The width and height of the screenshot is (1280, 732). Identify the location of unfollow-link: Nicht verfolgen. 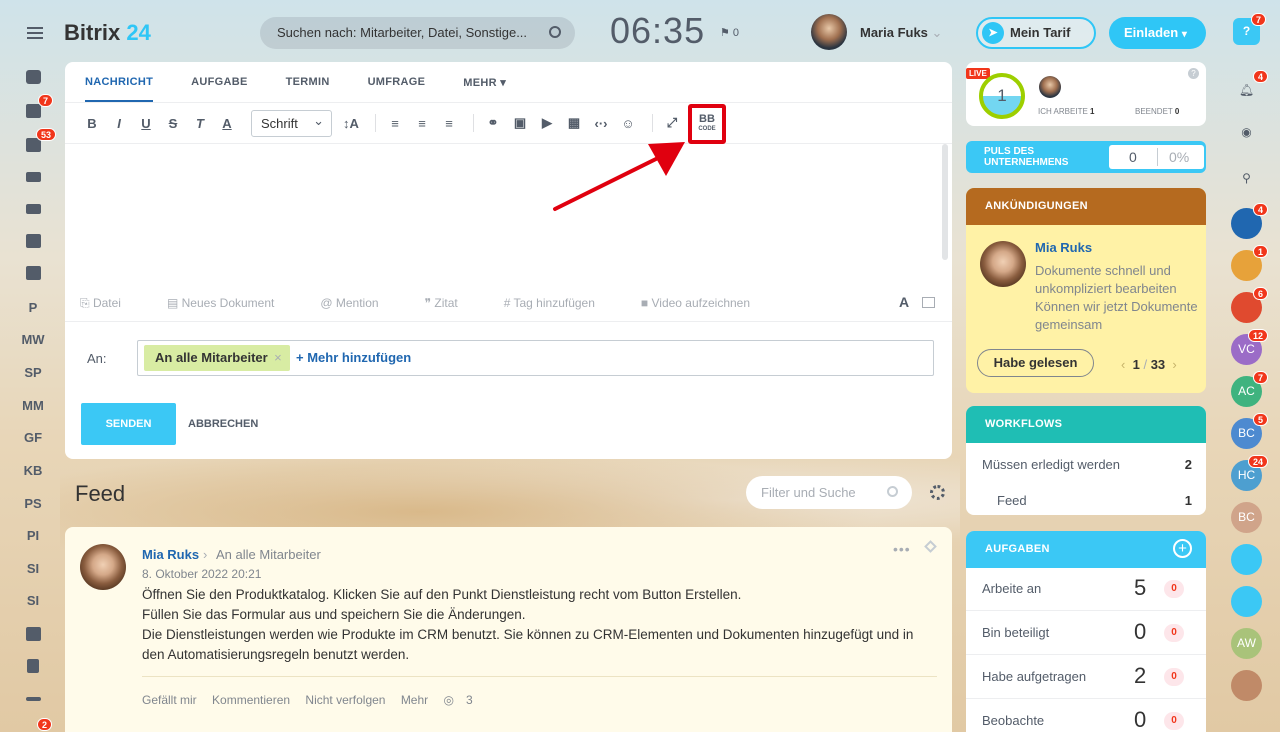
(345, 700).